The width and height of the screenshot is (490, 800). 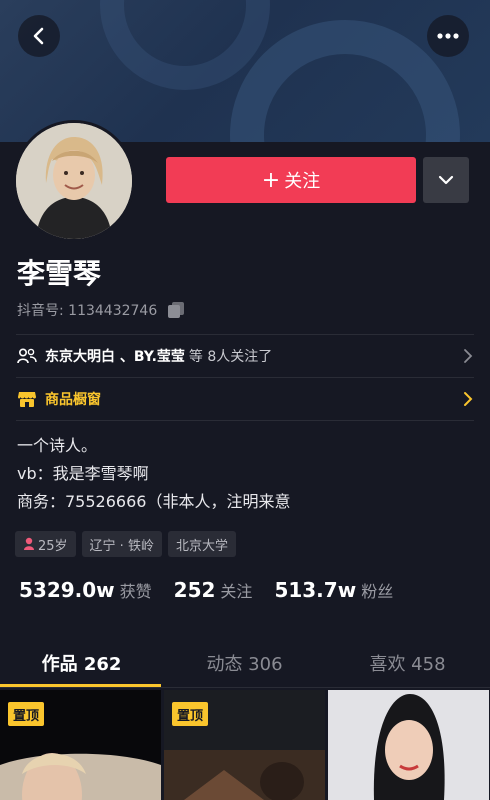 I want to click on bio-line: 一个诗人。, so click(x=57, y=445).